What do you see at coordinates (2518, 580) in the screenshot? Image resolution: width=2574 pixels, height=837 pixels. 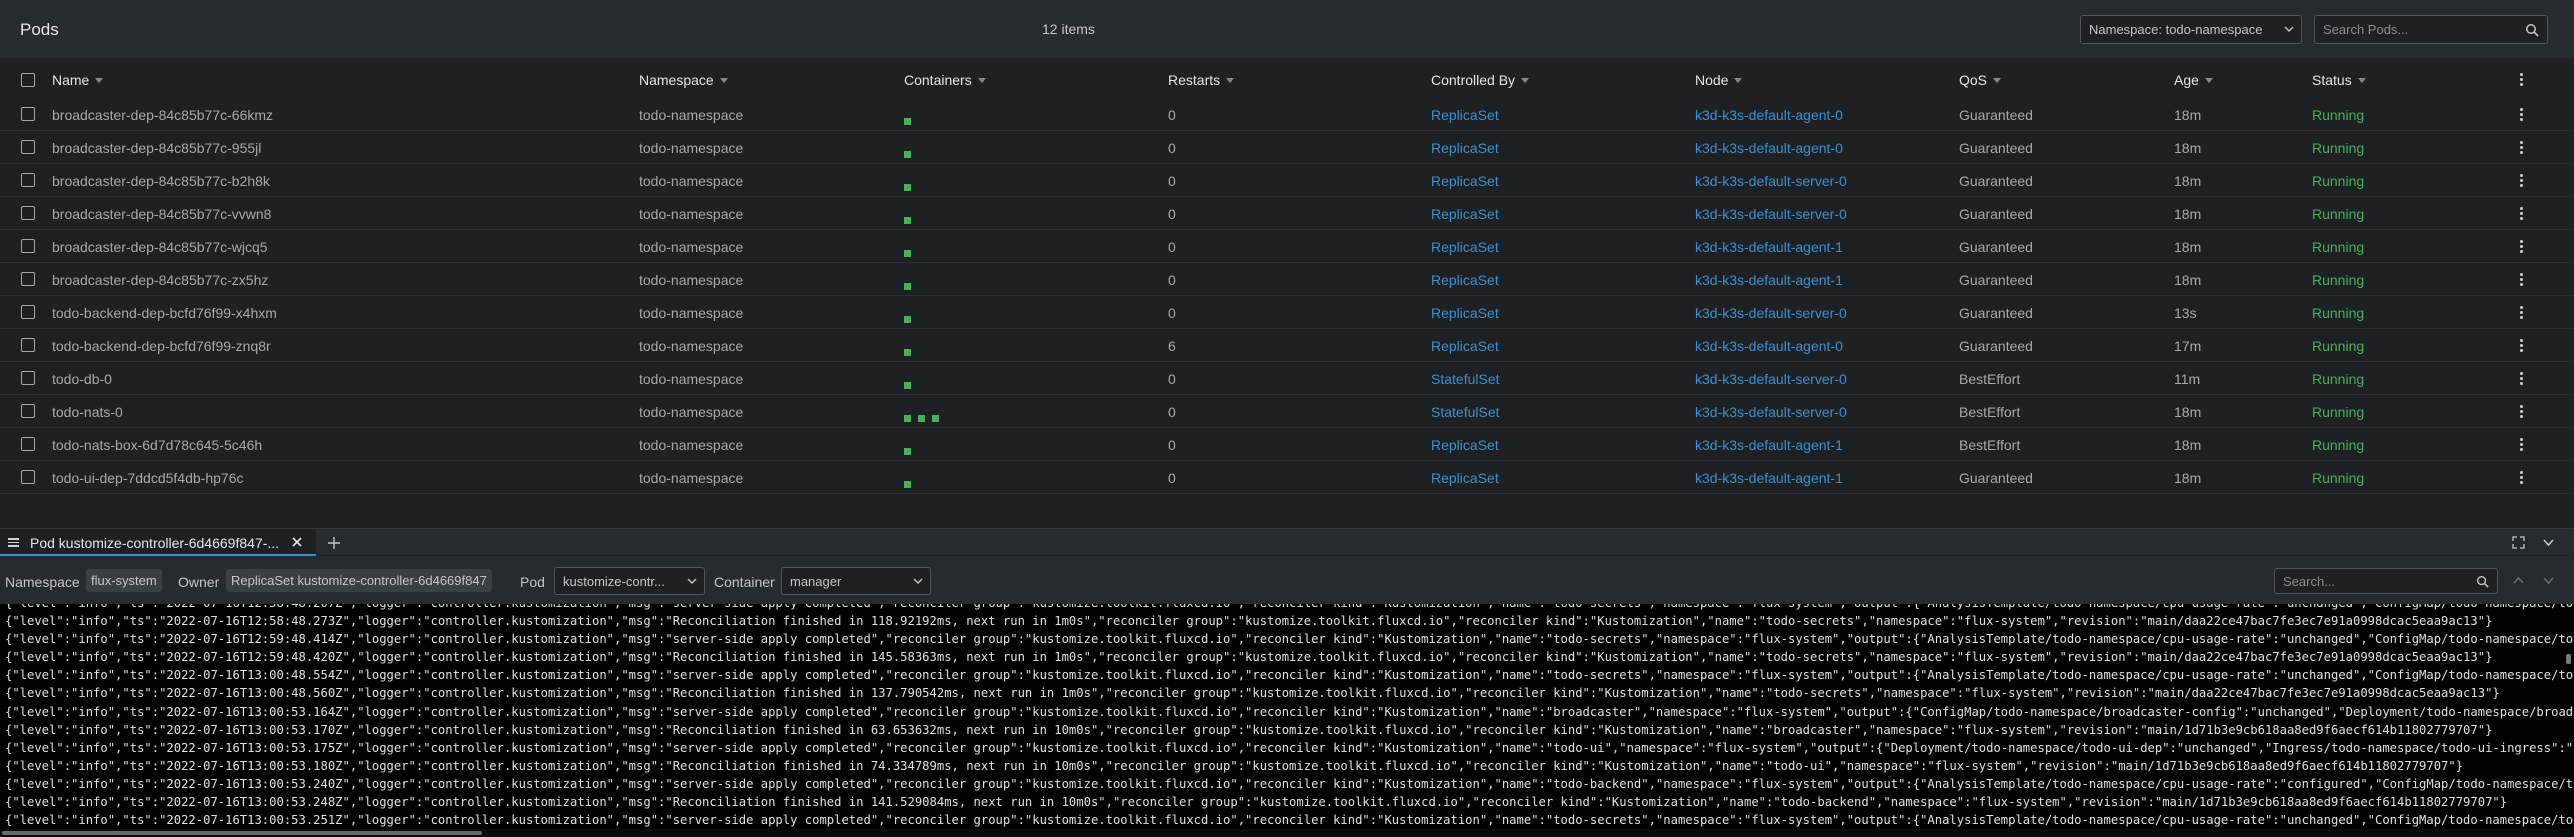 I see `chevron-up-icon` at bounding box center [2518, 580].